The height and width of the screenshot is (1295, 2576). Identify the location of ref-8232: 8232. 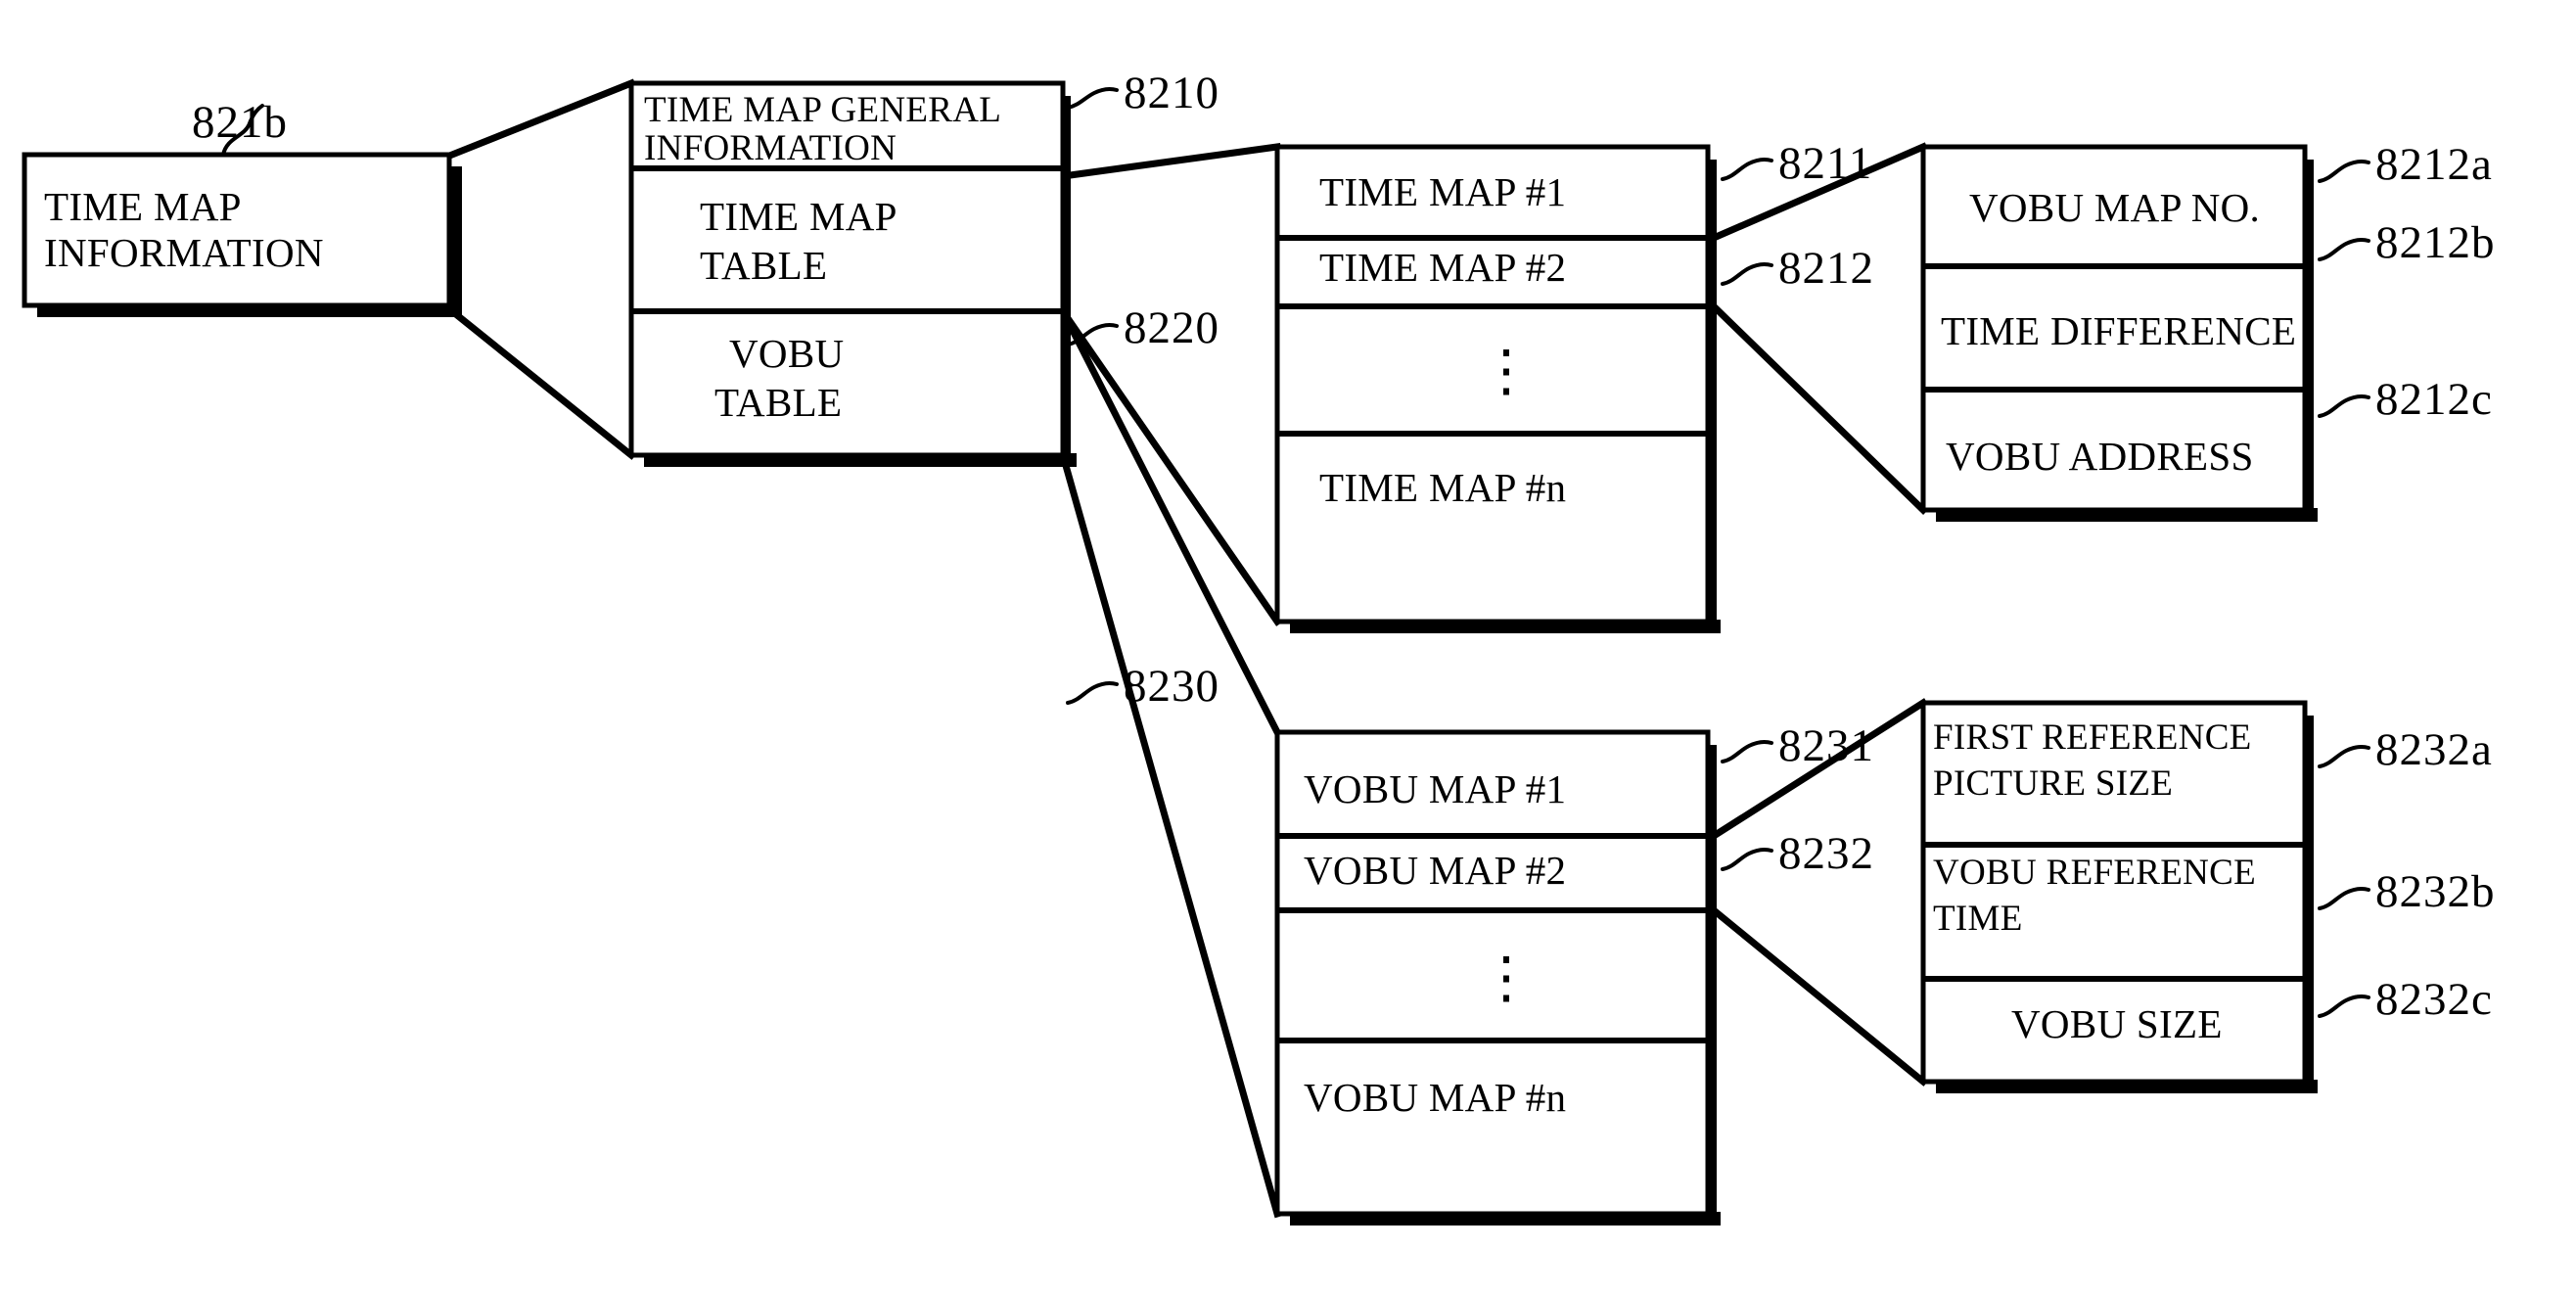
(1826, 853).